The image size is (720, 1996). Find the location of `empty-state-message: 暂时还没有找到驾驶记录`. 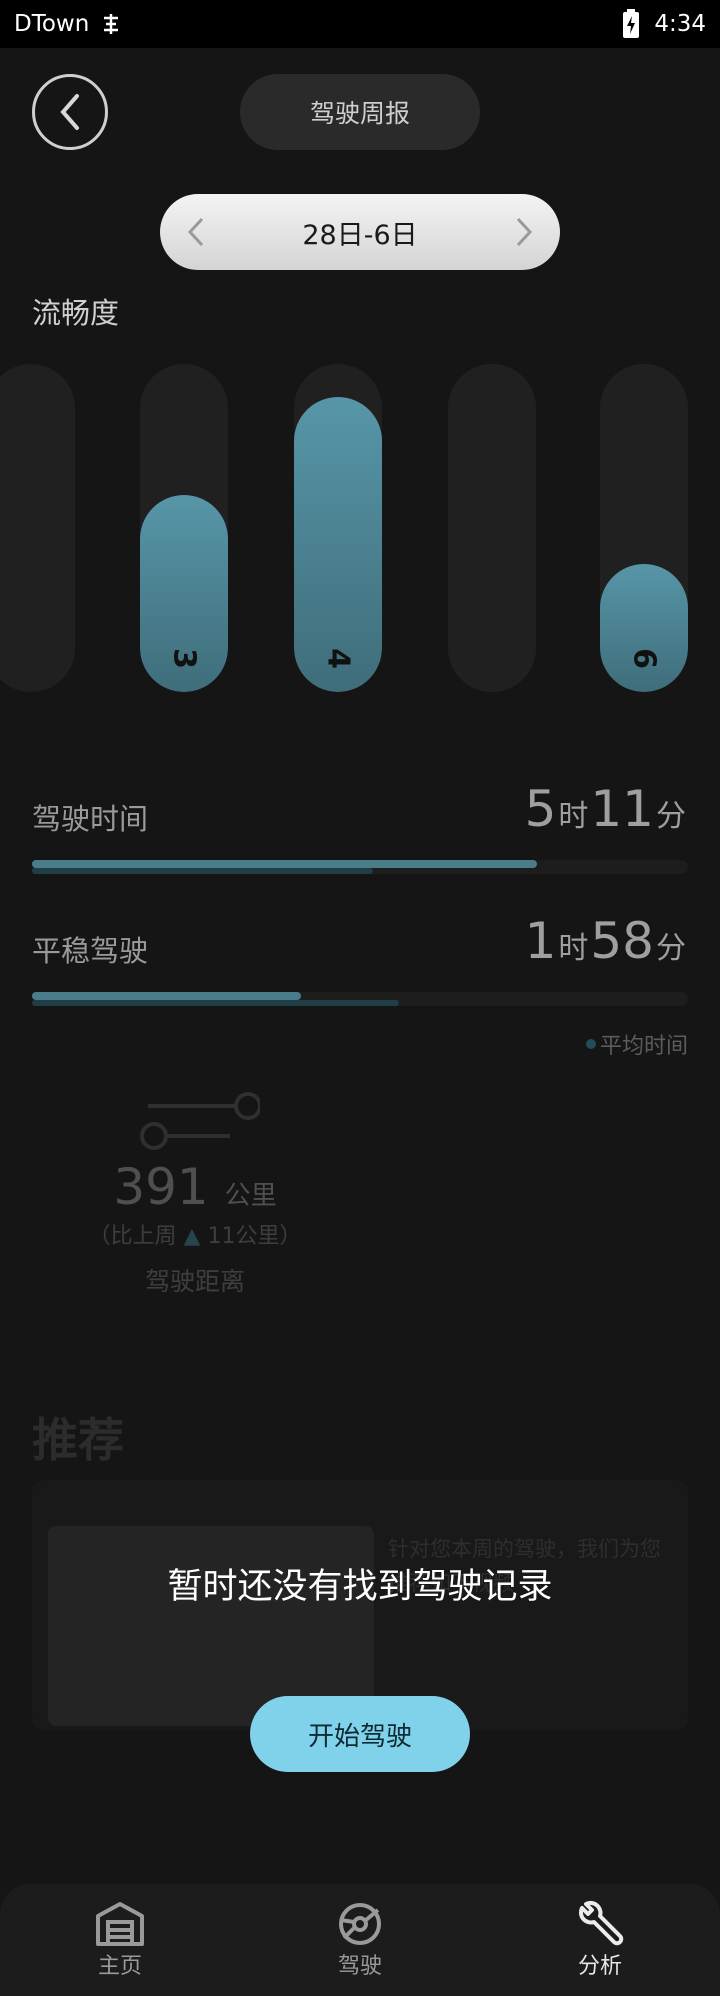

empty-state-message: 暂时还没有找到驾驶记录 is located at coordinates (360, 1587).